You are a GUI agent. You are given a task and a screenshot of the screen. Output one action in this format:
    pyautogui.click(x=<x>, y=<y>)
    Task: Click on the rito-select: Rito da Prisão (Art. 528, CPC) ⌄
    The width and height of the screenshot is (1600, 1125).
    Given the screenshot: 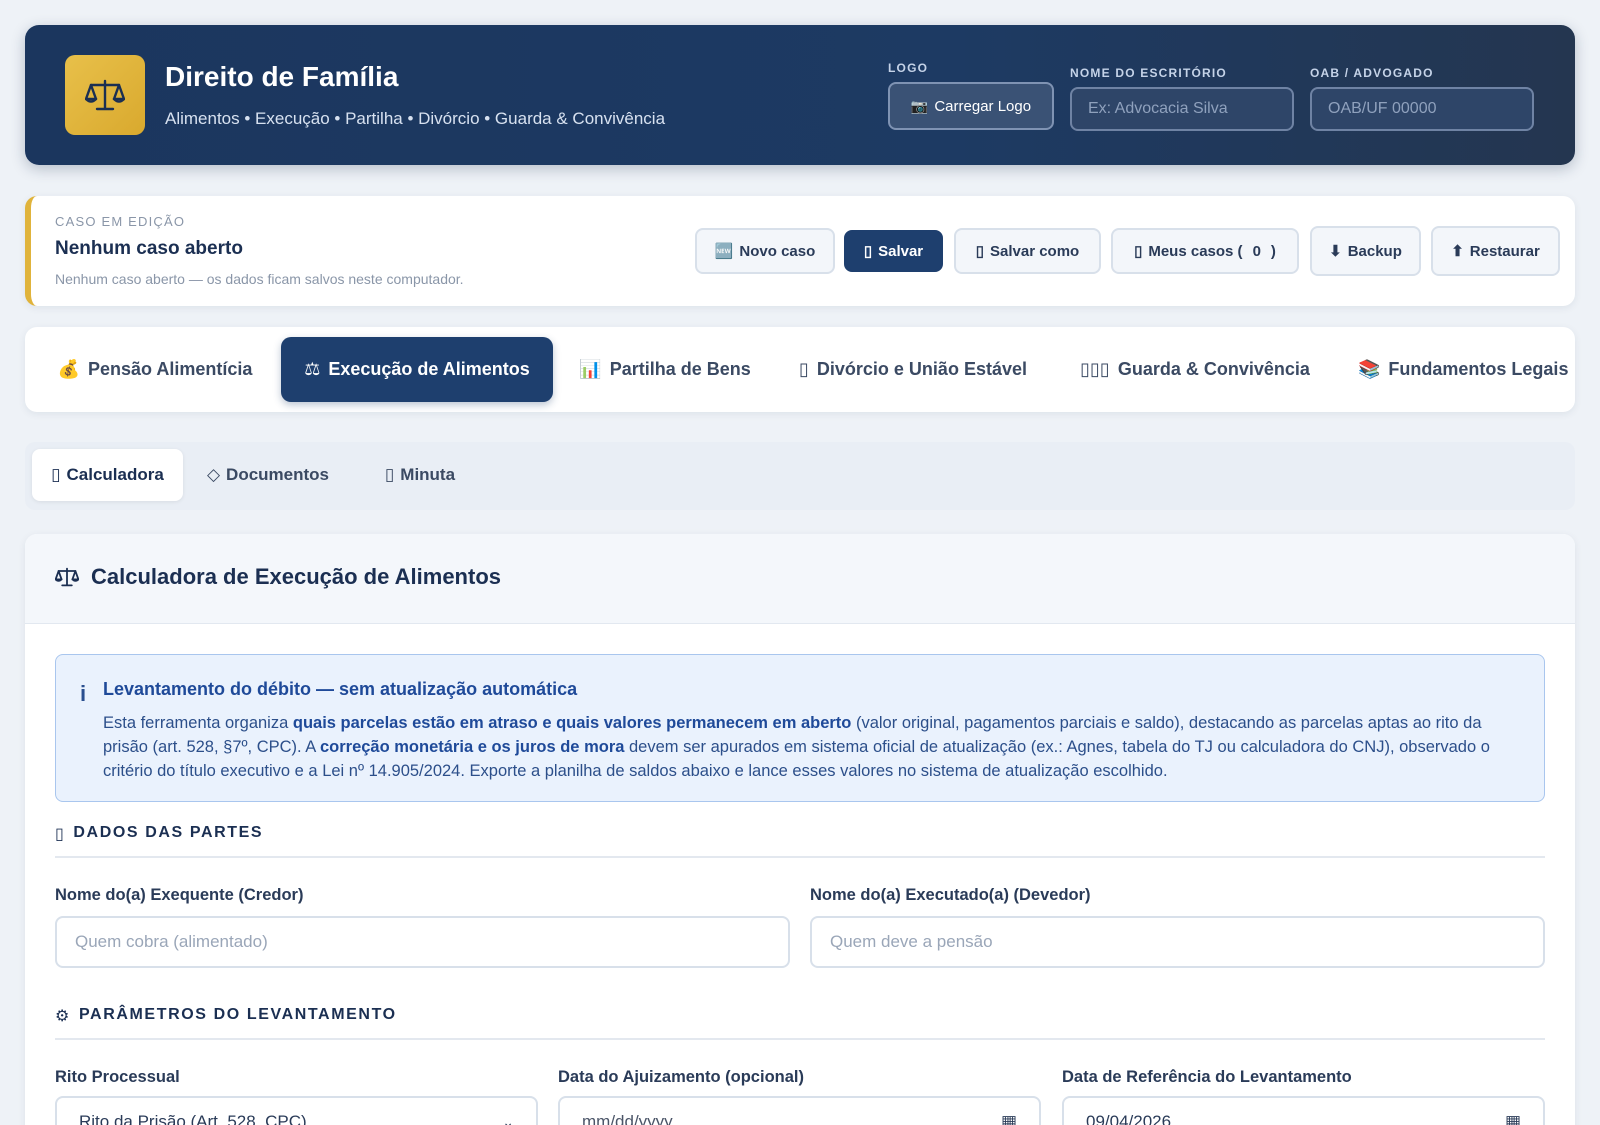 What is the action you would take?
    pyautogui.click(x=296, y=1110)
    